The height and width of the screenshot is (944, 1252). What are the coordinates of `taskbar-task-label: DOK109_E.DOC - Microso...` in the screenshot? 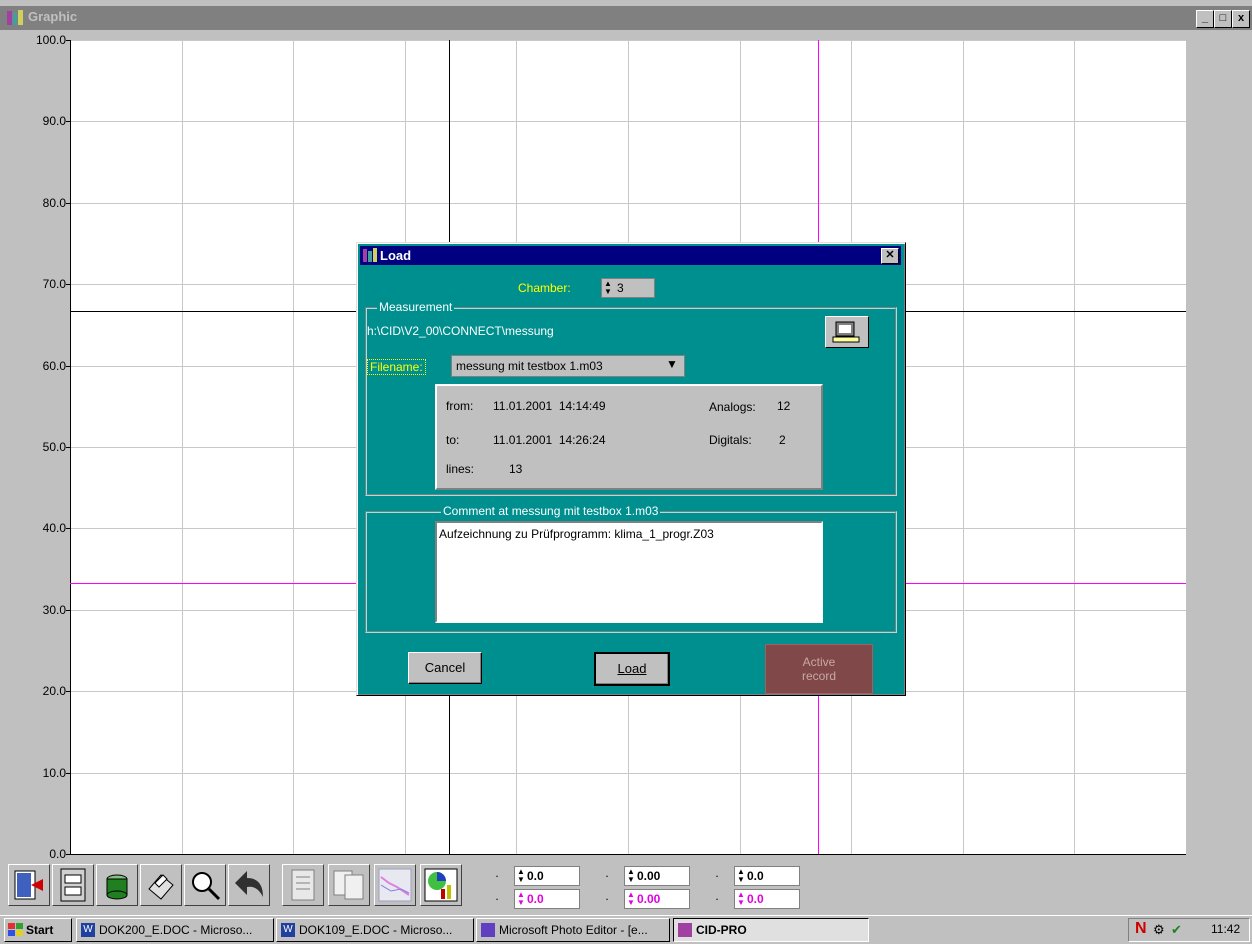 It's located at (376, 930).